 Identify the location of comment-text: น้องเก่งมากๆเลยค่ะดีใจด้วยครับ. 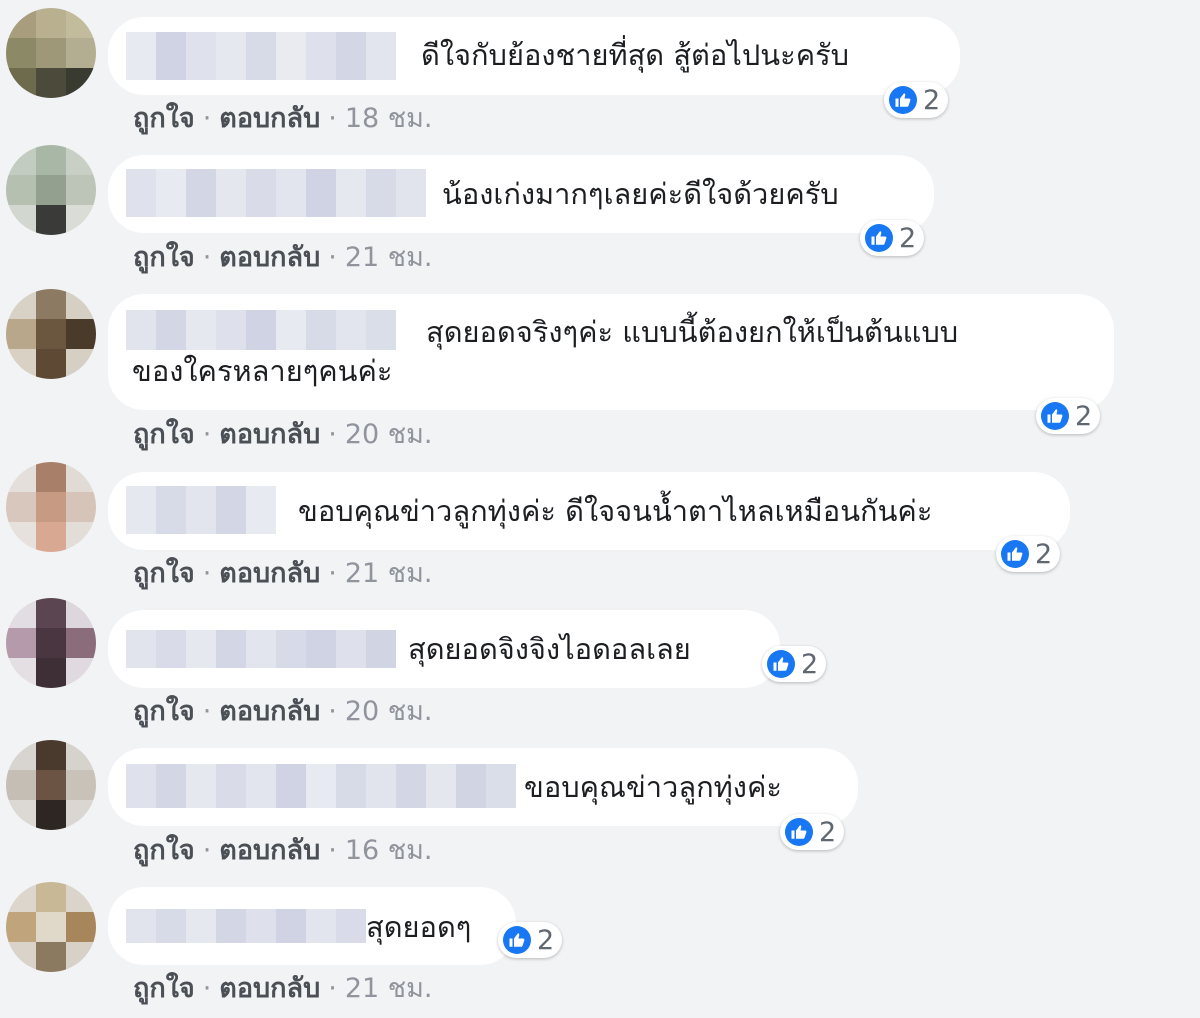
(640, 194).